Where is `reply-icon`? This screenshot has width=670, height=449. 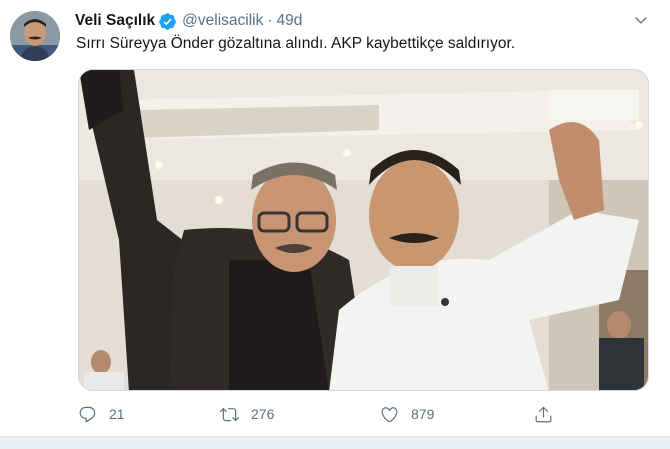
reply-icon is located at coordinates (87, 414).